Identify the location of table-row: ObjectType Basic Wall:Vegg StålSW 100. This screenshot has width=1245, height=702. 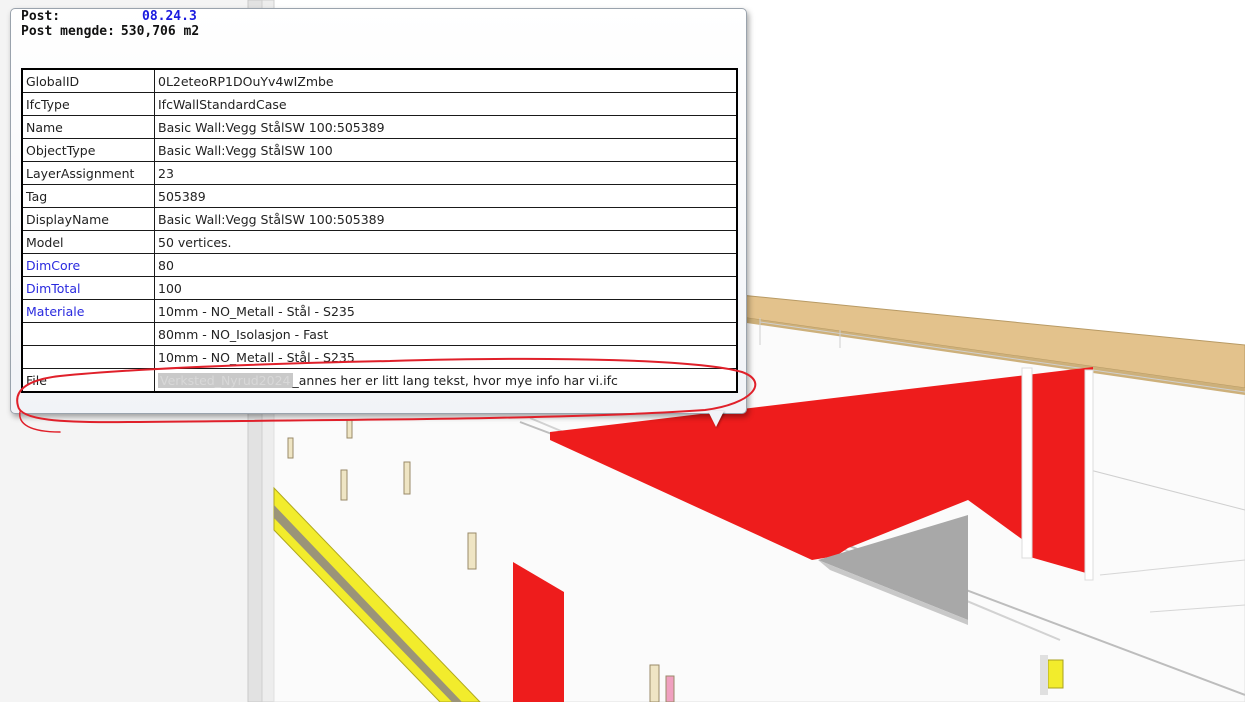
(379, 150).